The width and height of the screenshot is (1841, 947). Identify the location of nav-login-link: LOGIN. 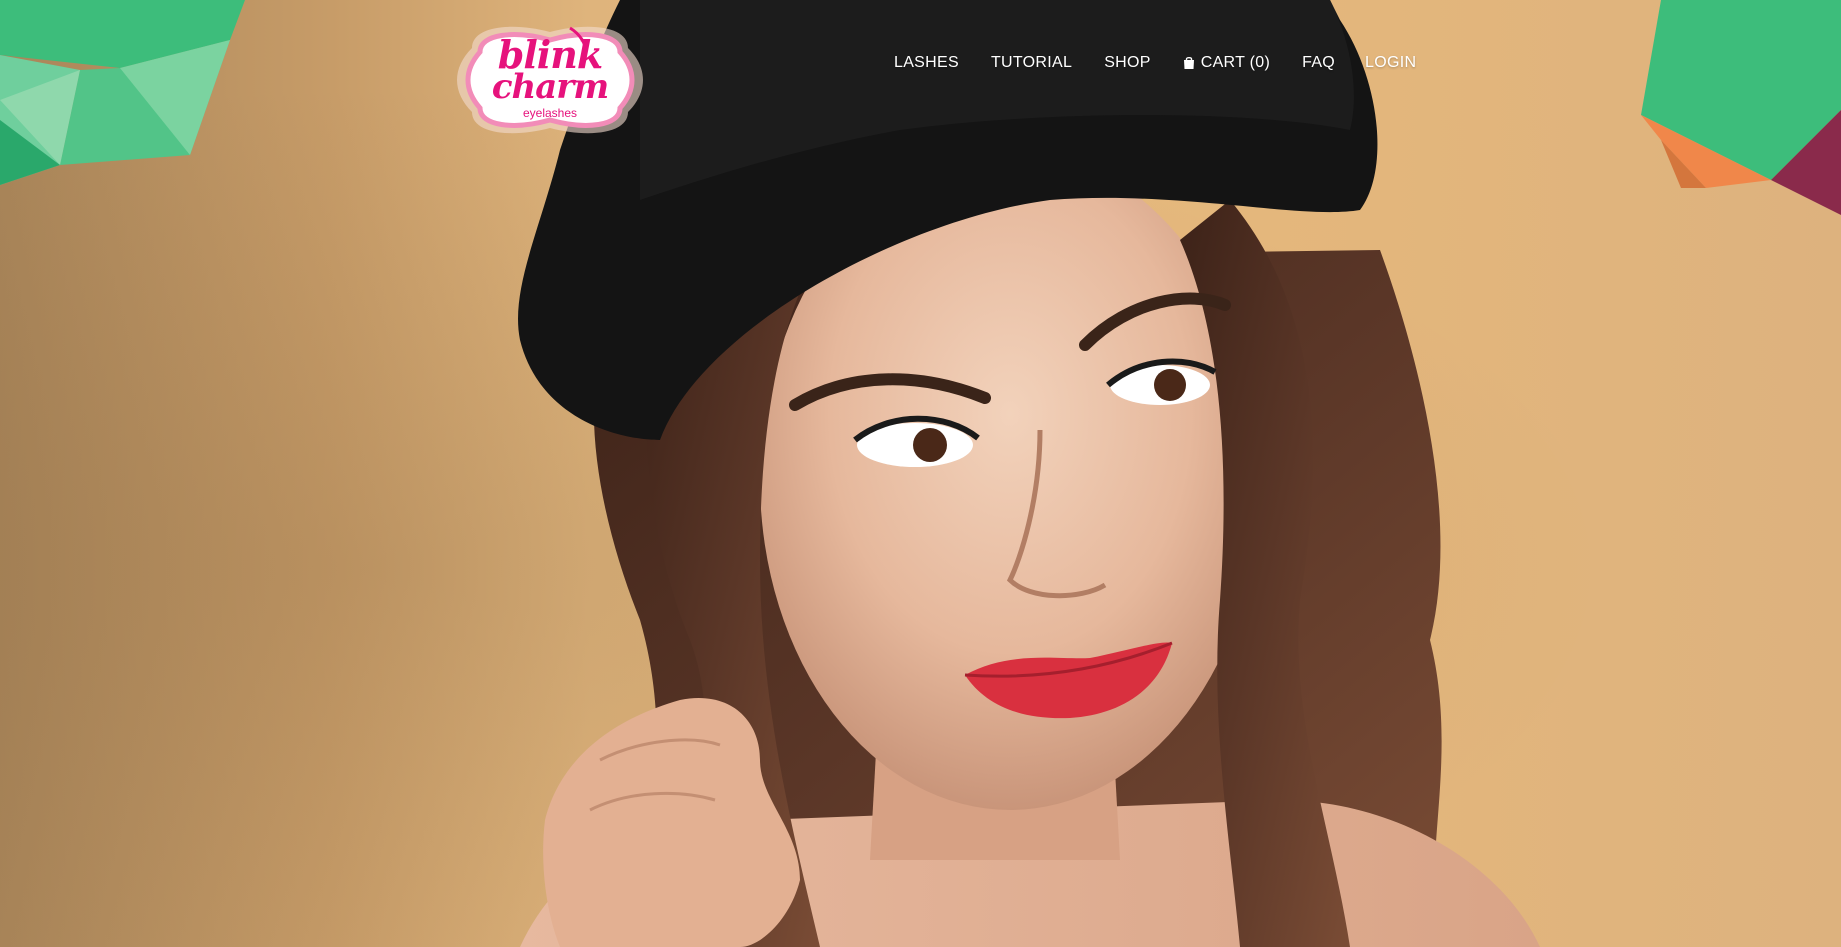
(1390, 63).